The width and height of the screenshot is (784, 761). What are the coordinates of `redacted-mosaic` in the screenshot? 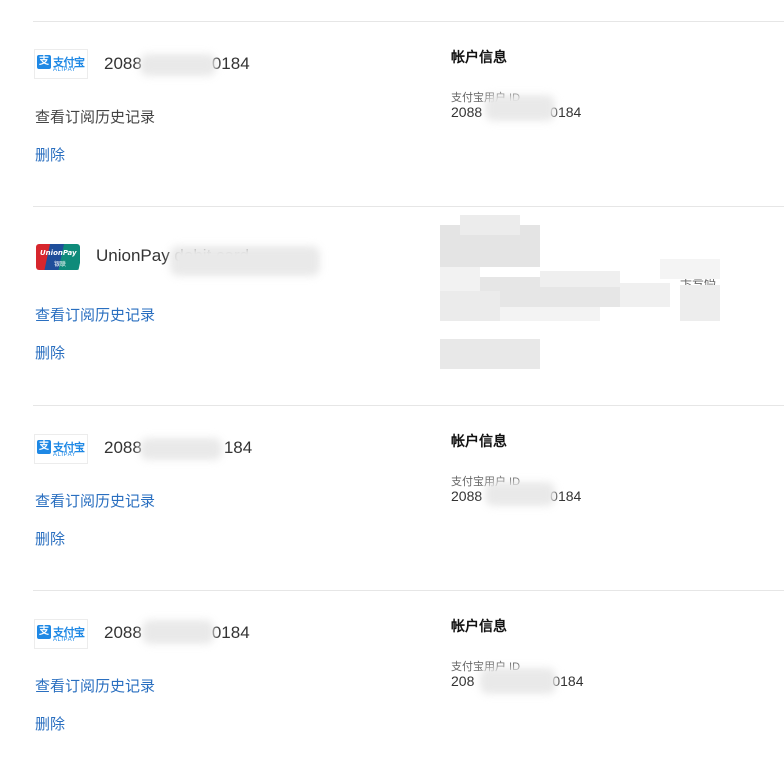 It's located at (585, 295).